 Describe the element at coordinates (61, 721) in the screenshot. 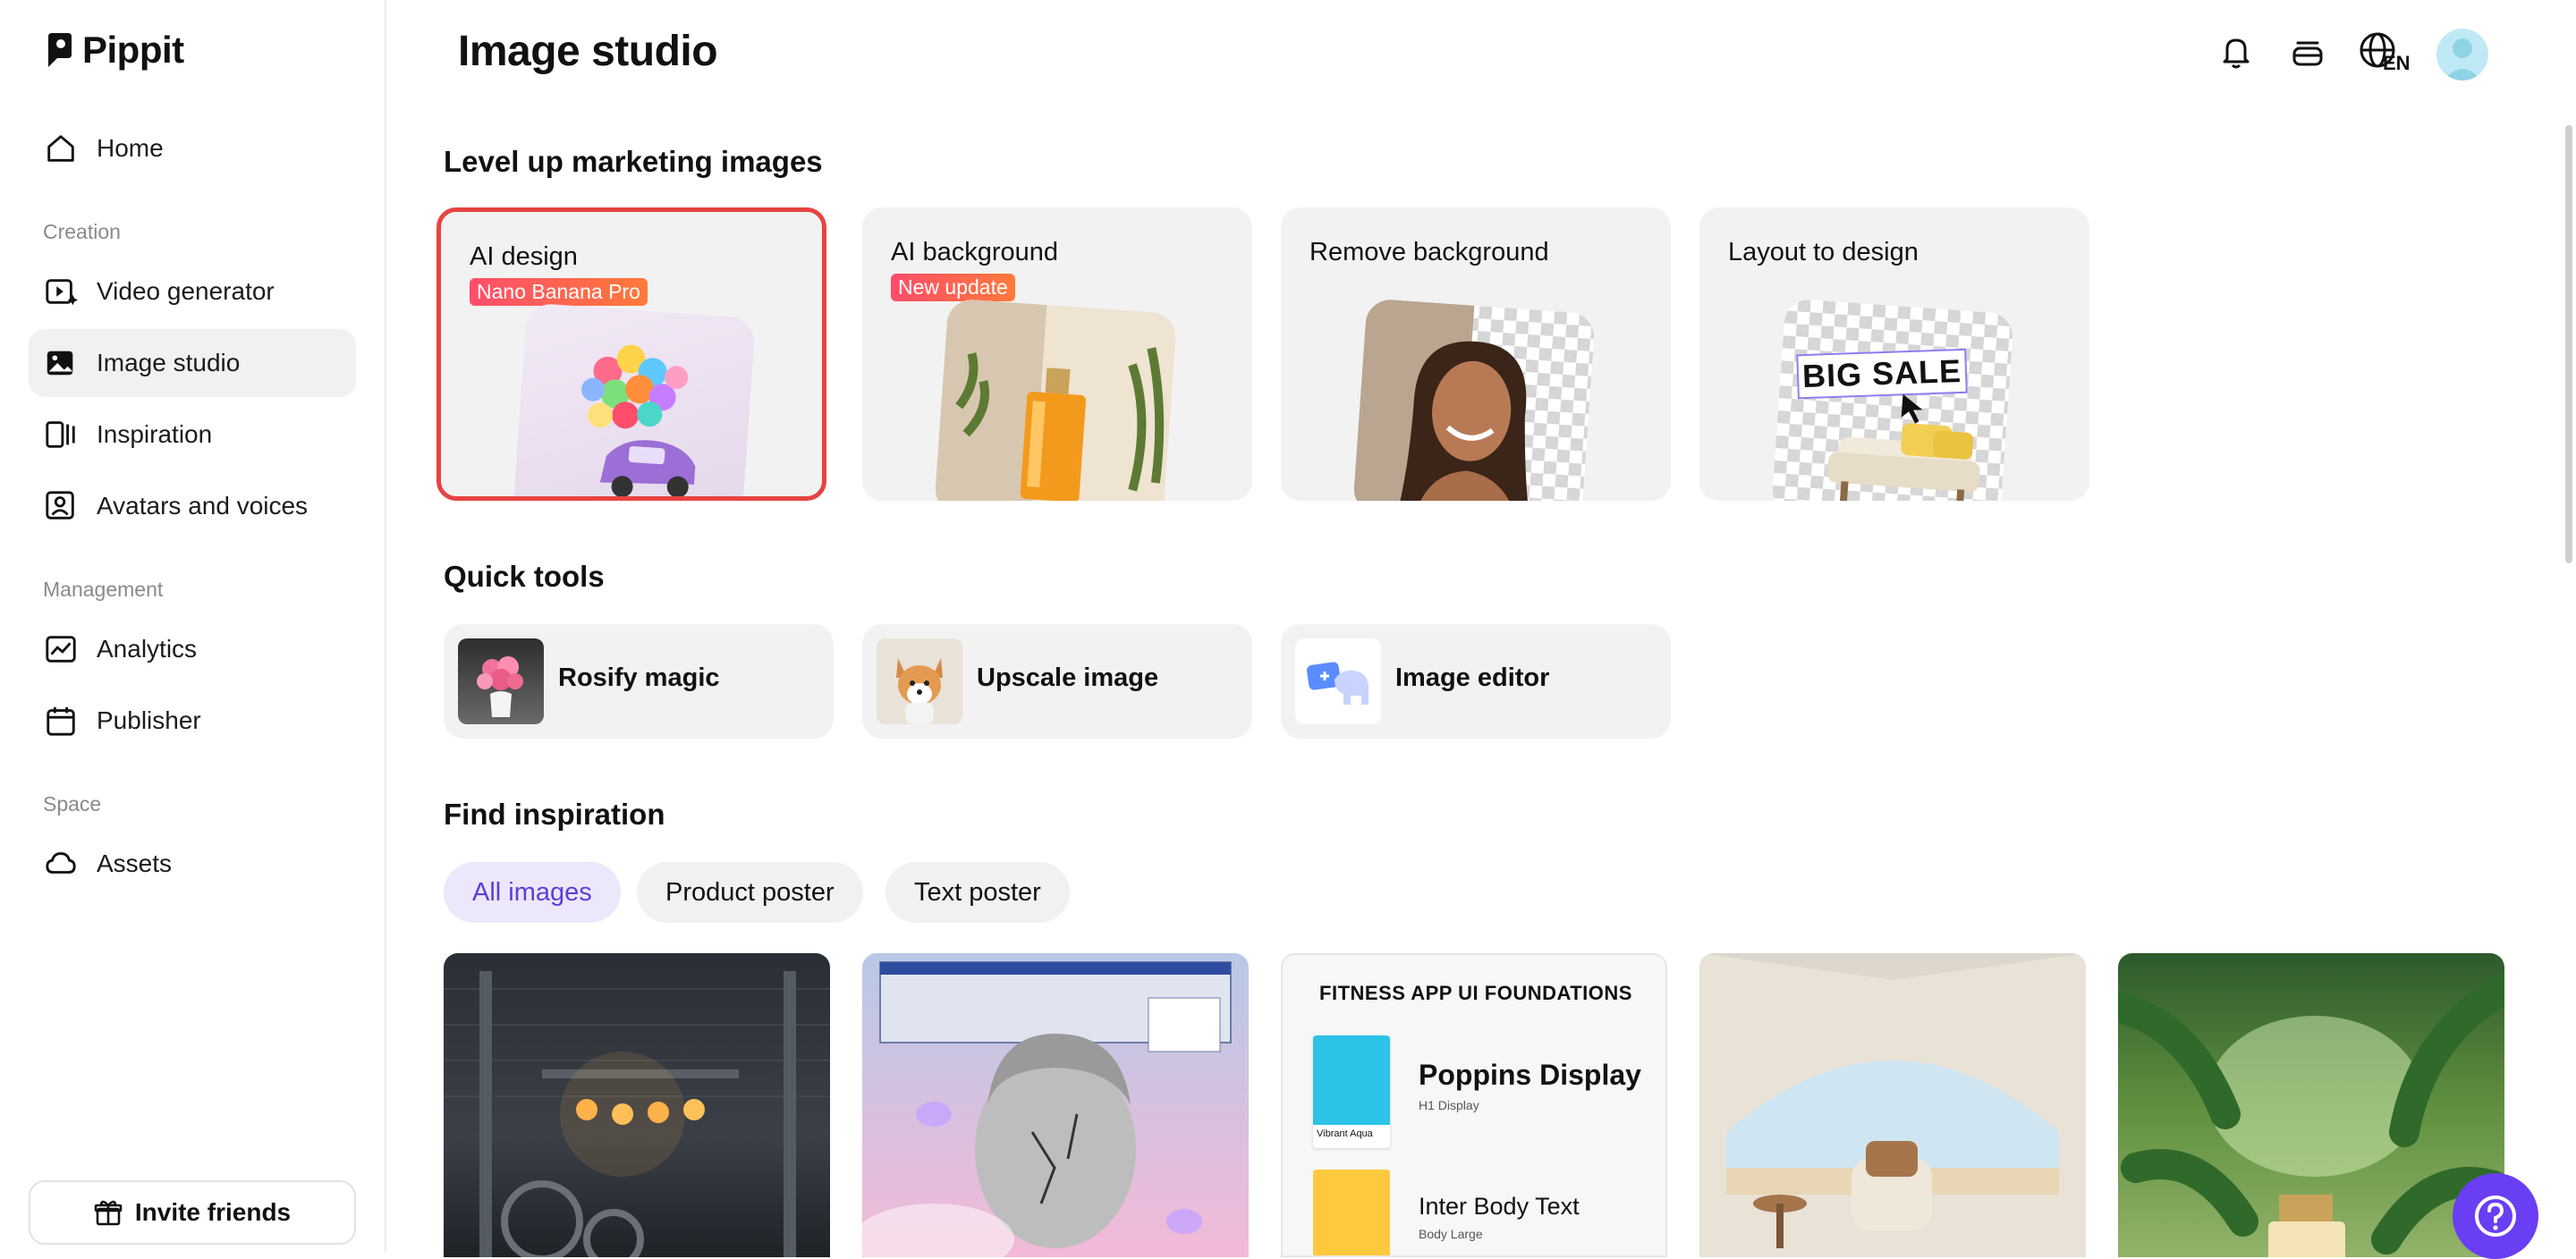

I see `calendar-icon` at that location.